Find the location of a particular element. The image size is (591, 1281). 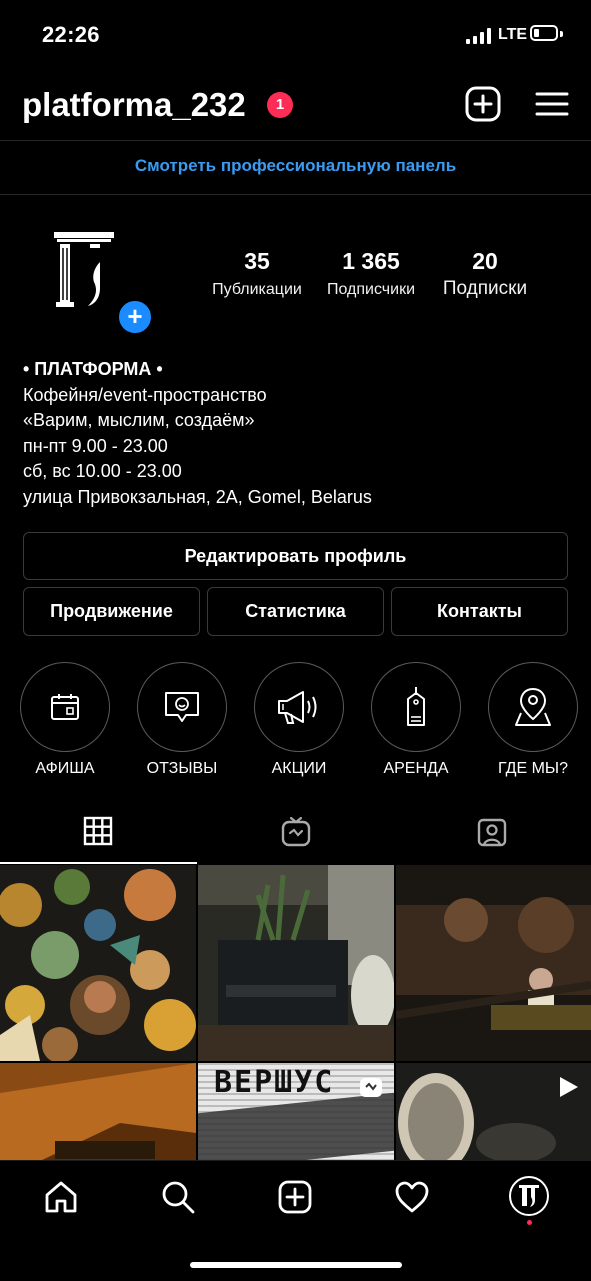

profile-avatar-icon is located at coordinates (529, 1196).